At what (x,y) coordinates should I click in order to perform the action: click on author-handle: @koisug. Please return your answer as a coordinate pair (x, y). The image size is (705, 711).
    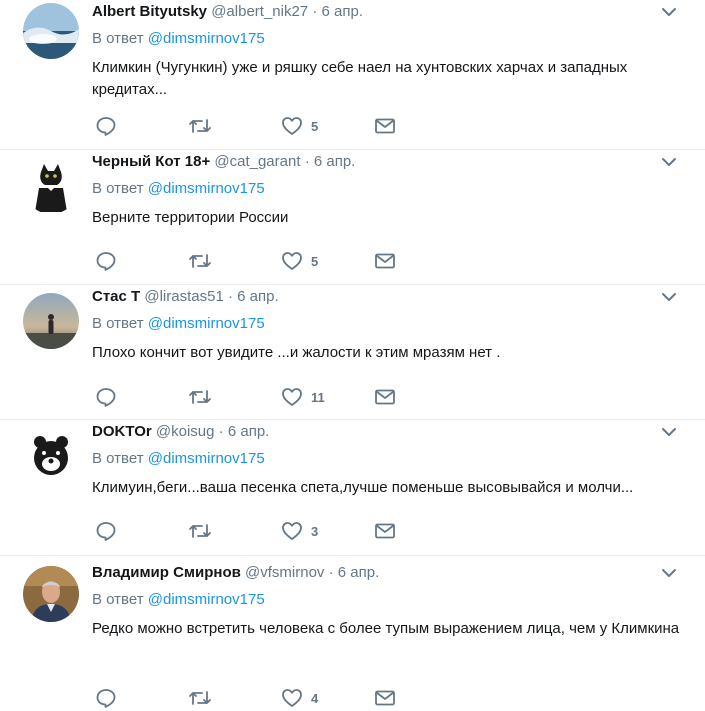
    Looking at the image, I should click on (185, 431).